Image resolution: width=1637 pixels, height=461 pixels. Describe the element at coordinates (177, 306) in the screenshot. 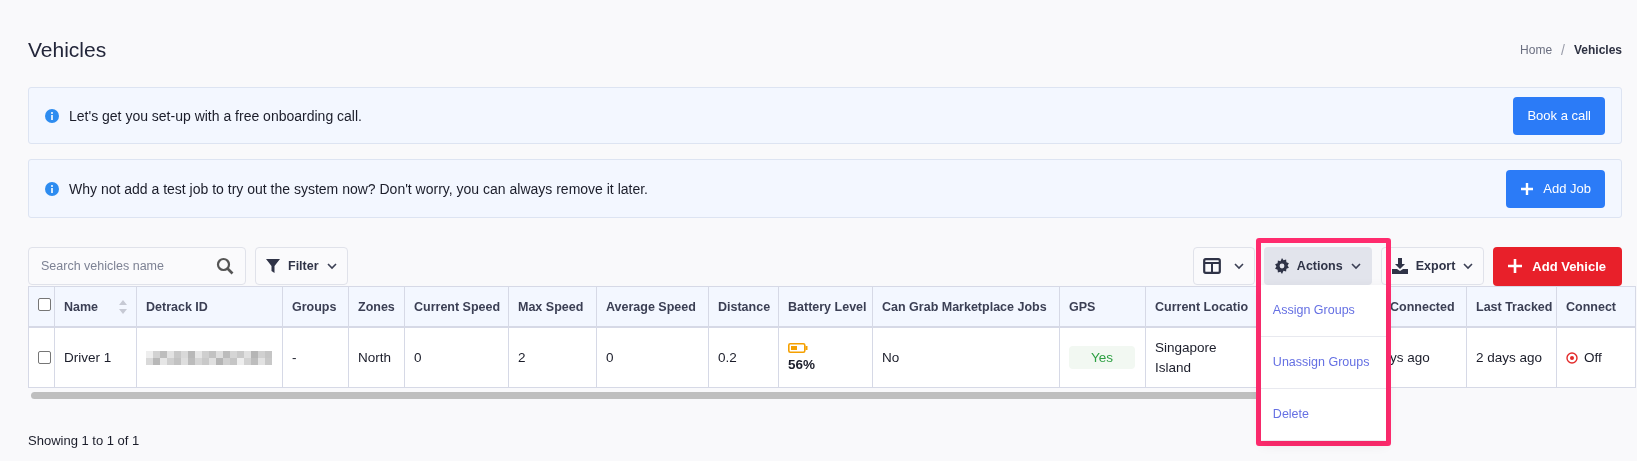

I see `column-header: Detrack ID` at that location.